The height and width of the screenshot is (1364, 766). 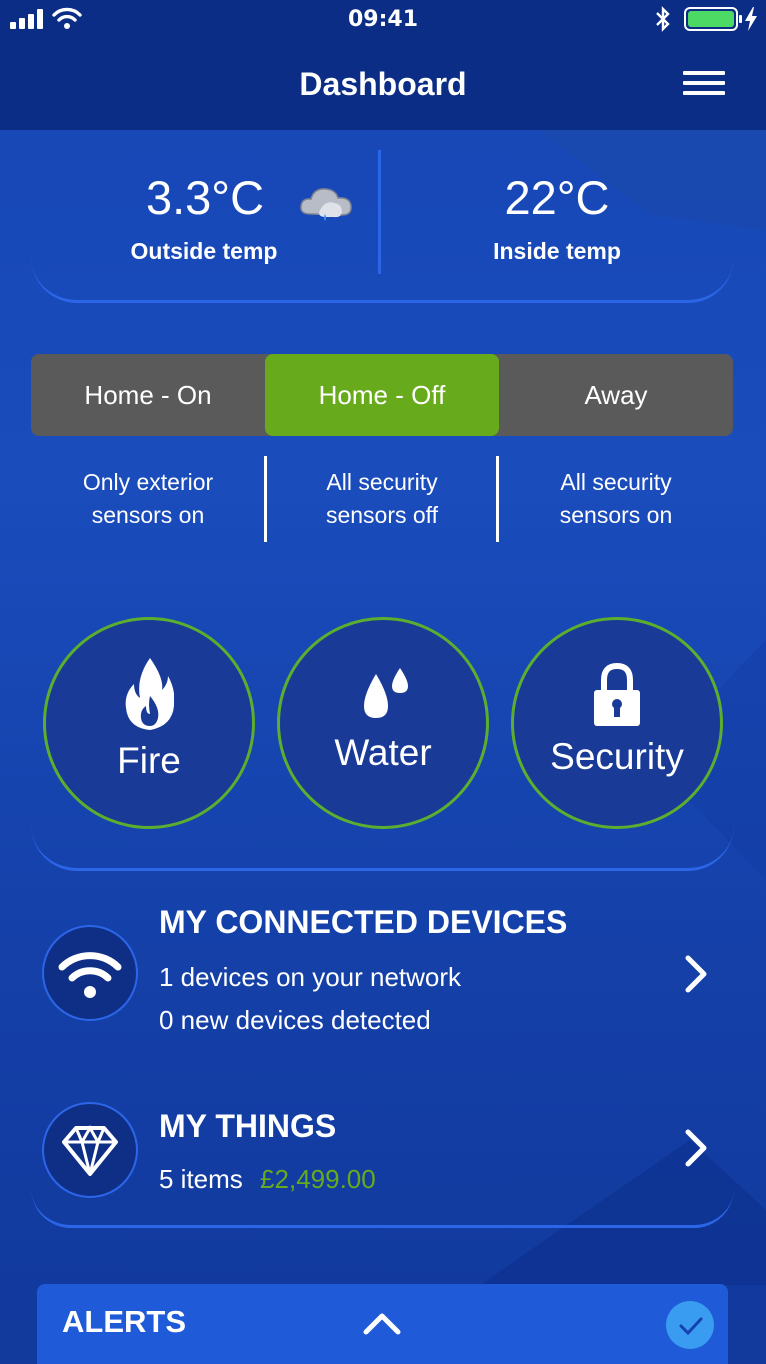 What do you see at coordinates (363, 922) in the screenshot?
I see `connected-devices-title: MY CONNECTED DEVICES` at bounding box center [363, 922].